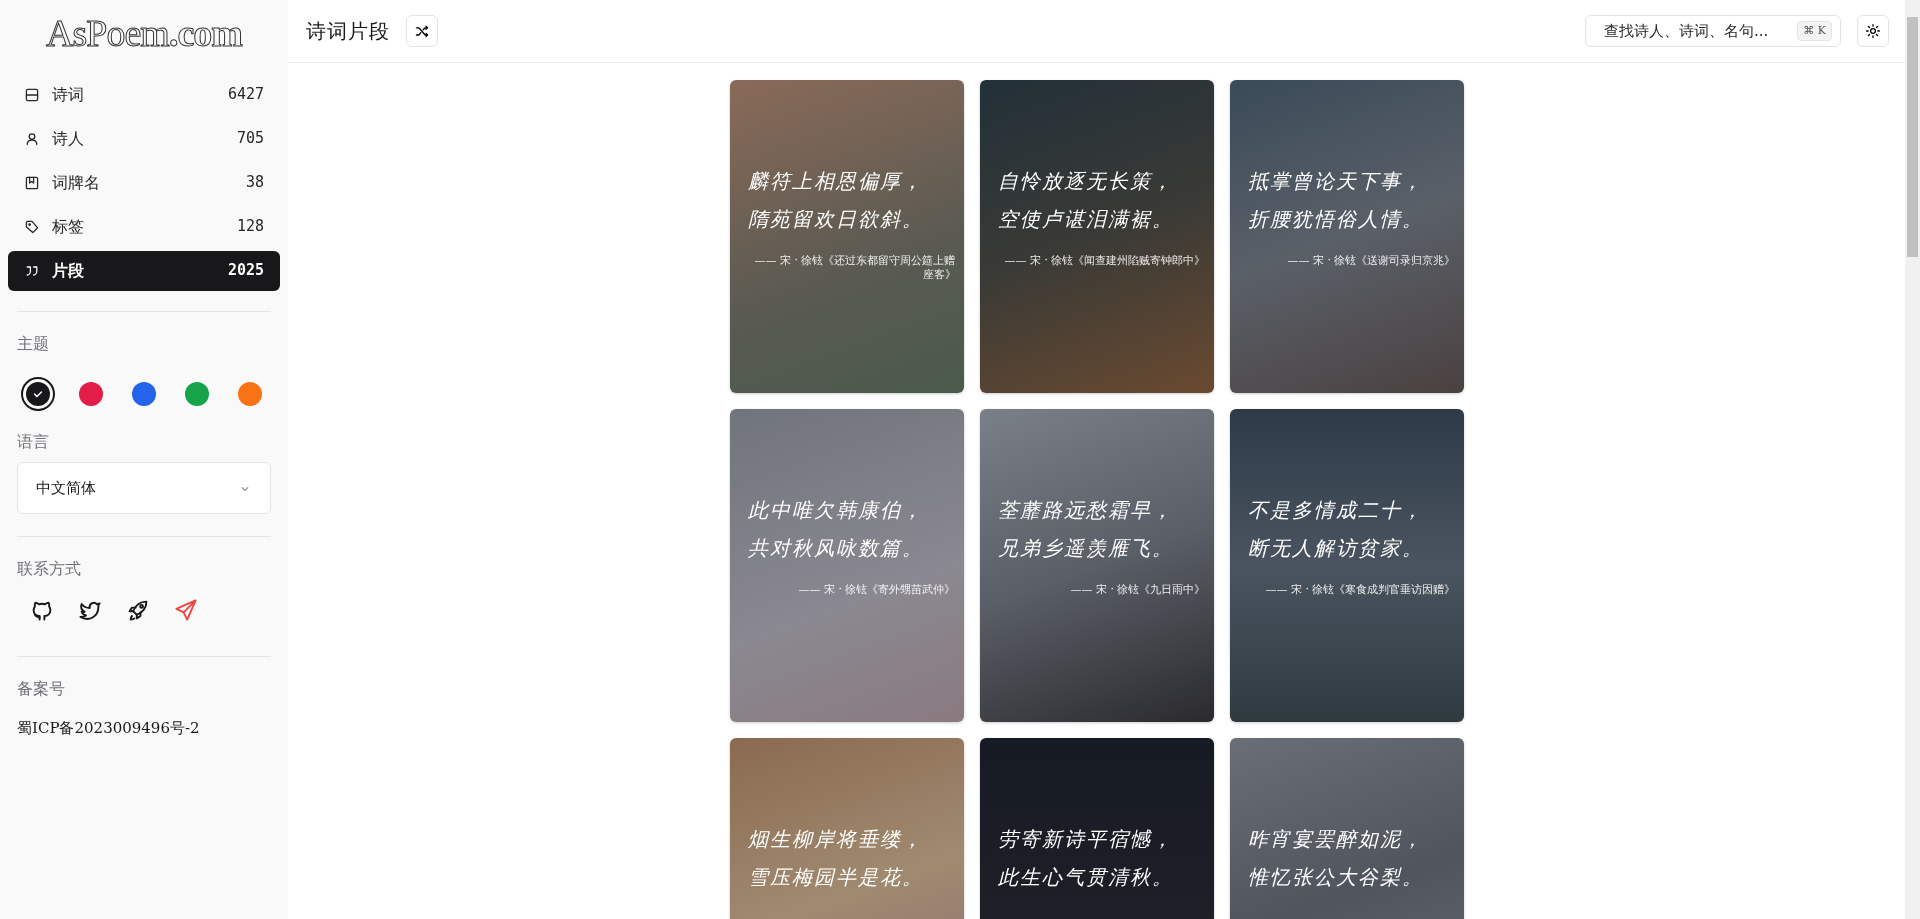 The width and height of the screenshot is (1920, 919). I want to click on layout-icon, so click(32, 94).